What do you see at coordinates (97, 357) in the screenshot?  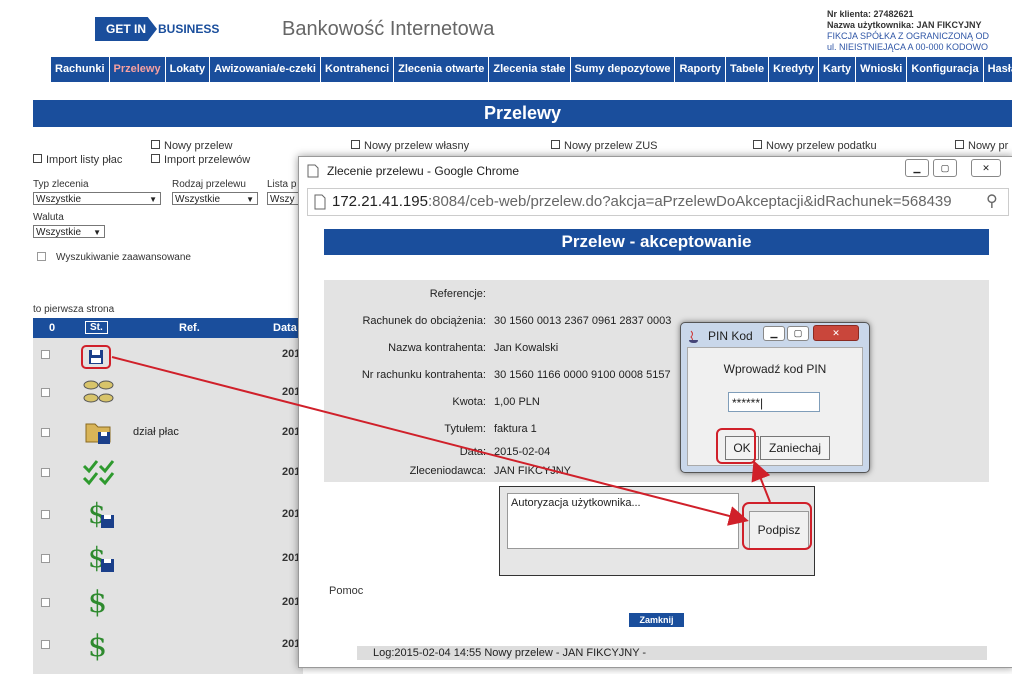 I see `save-status-icon` at bounding box center [97, 357].